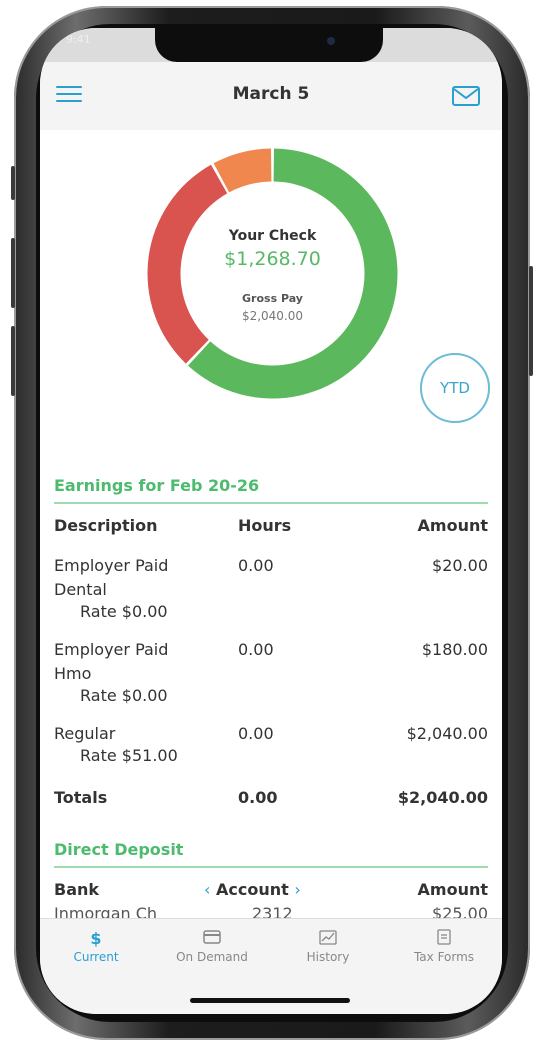 The width and height of the screenshot is (540, 1046). Describe the element at coordinates (73, 673) in the screenshot. I see `row-description-2: Hmo` at that location.